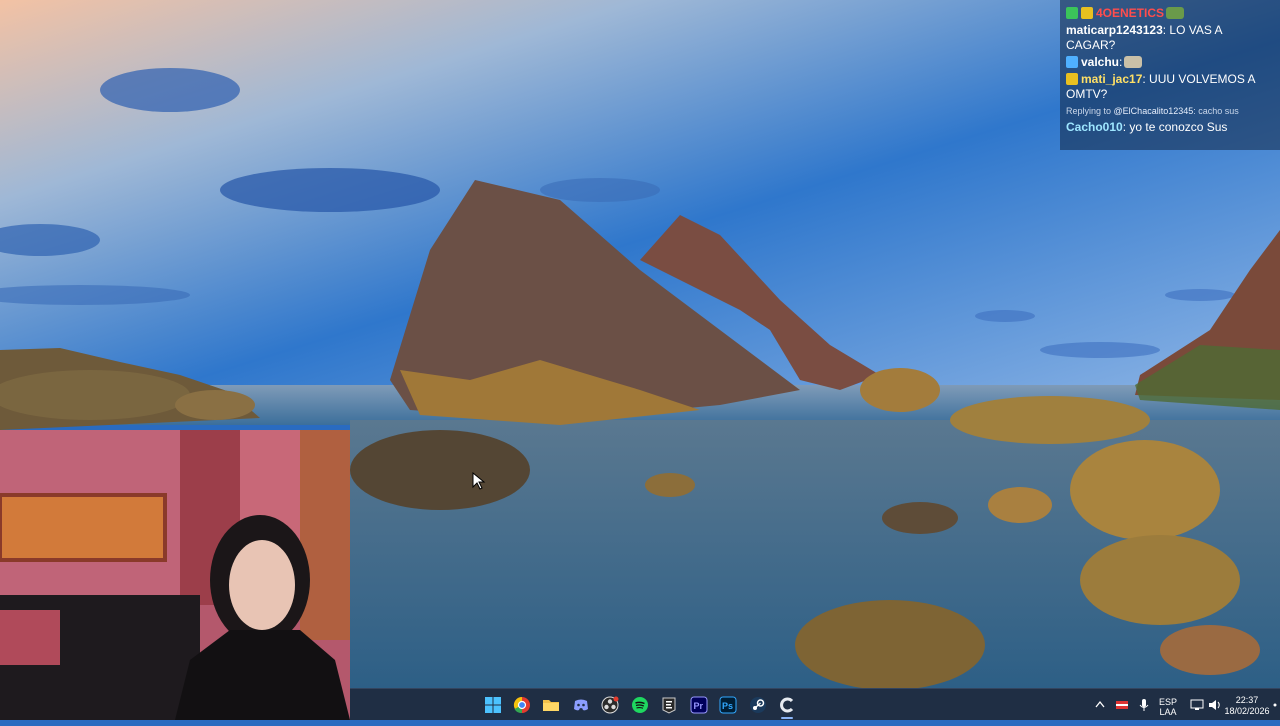  I want to click on reply-text: : cacho sus, so click(1216, 111).